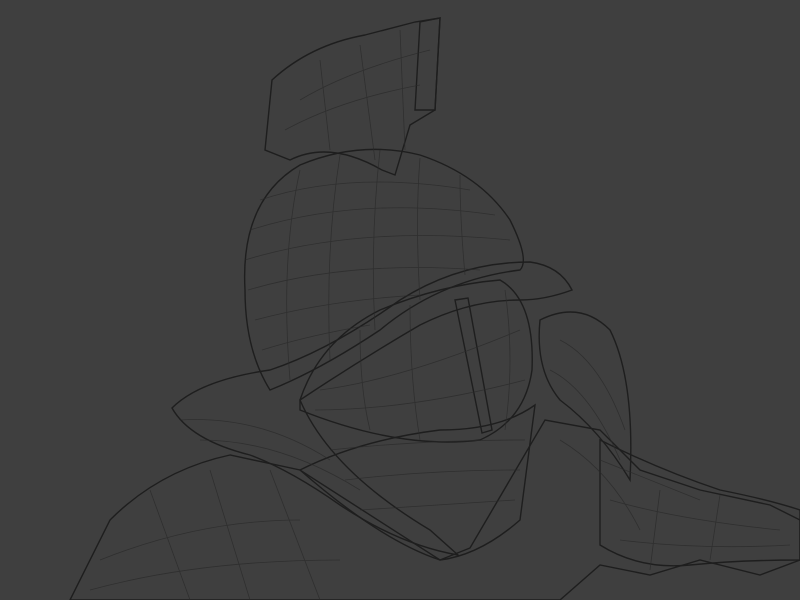  I want to click on crest-highlight, so click(427, 64).